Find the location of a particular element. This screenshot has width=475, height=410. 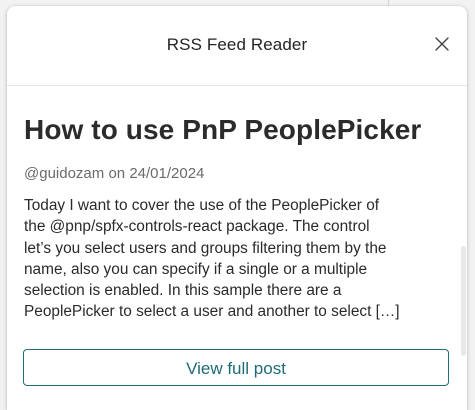

close-icon is located at coordinates (442, 44).